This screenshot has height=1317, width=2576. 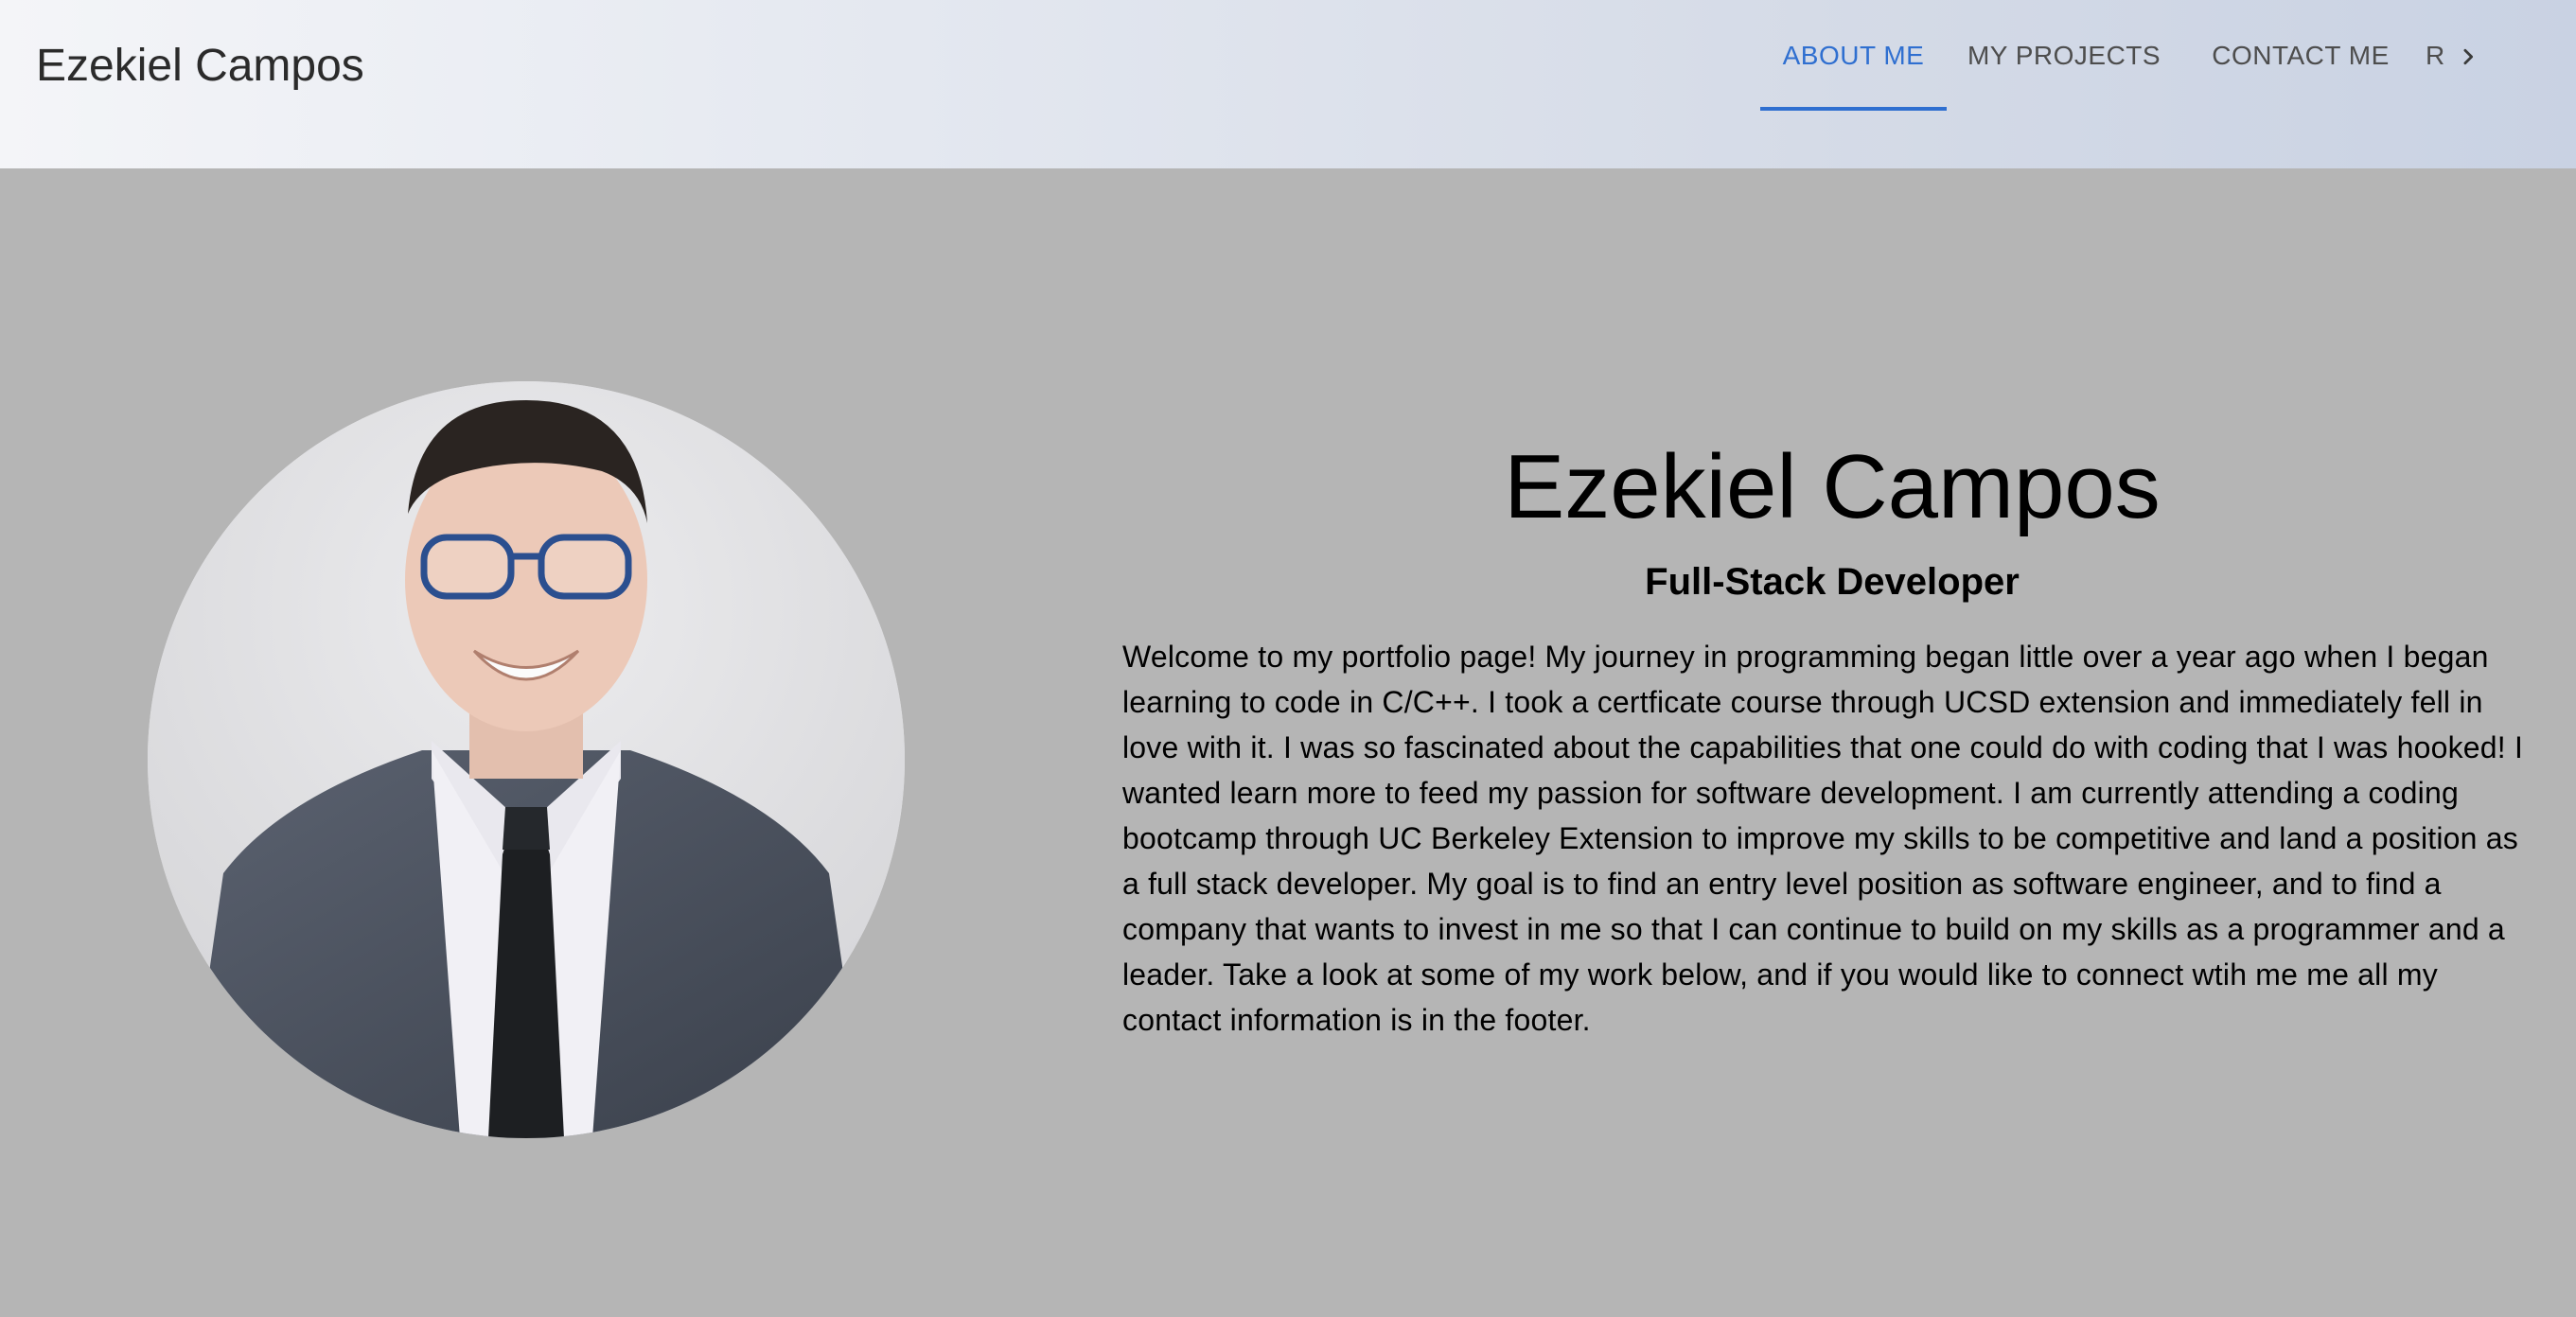 I want to click on tab-my-projects: MY PROJECTS, so click(x=2064, y=56).